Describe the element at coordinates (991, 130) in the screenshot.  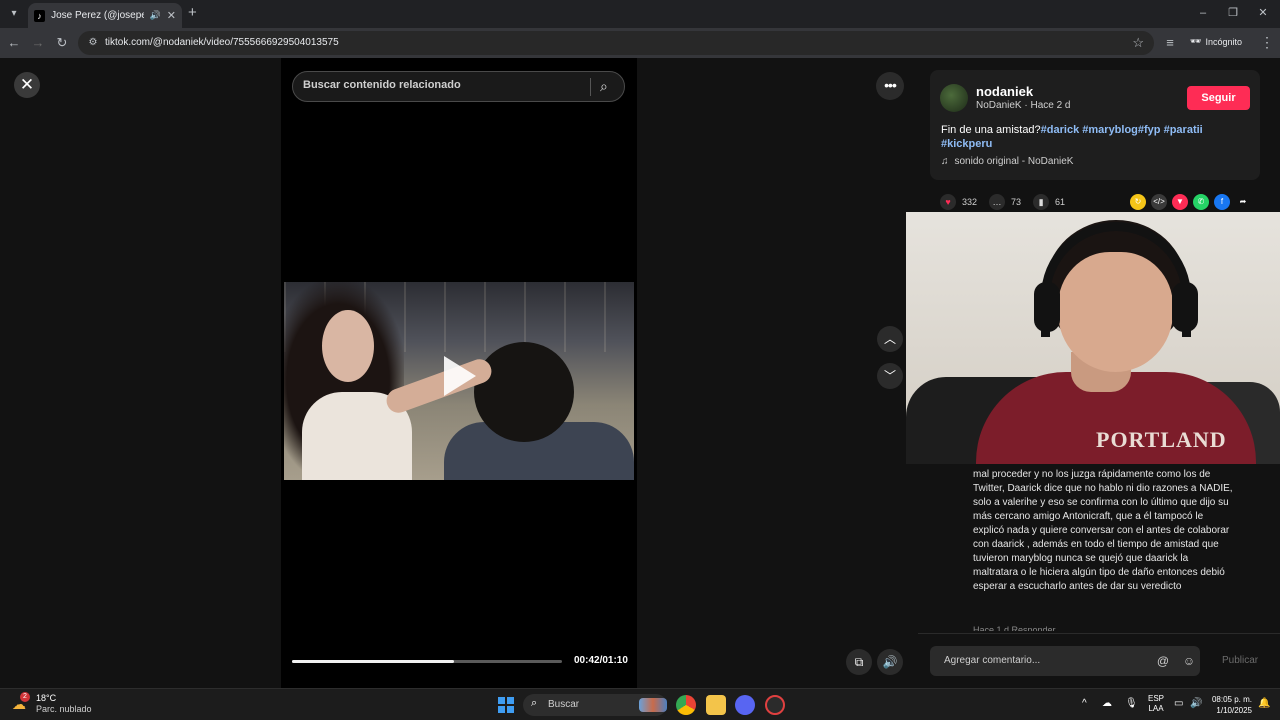
I see `caption-text: Fin de una amistad?` at that location.